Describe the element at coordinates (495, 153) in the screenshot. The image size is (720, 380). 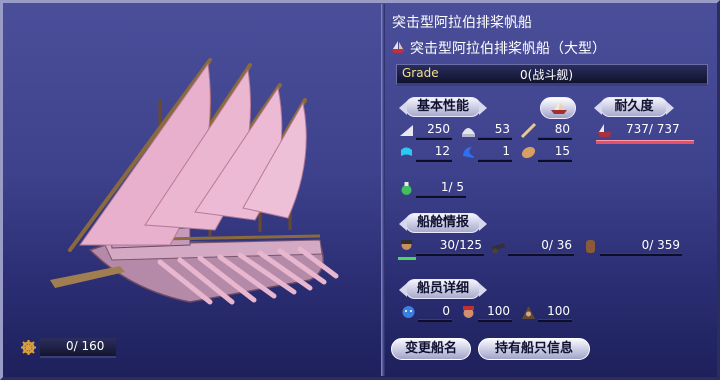
I see `wave-stat: 1` at that location.